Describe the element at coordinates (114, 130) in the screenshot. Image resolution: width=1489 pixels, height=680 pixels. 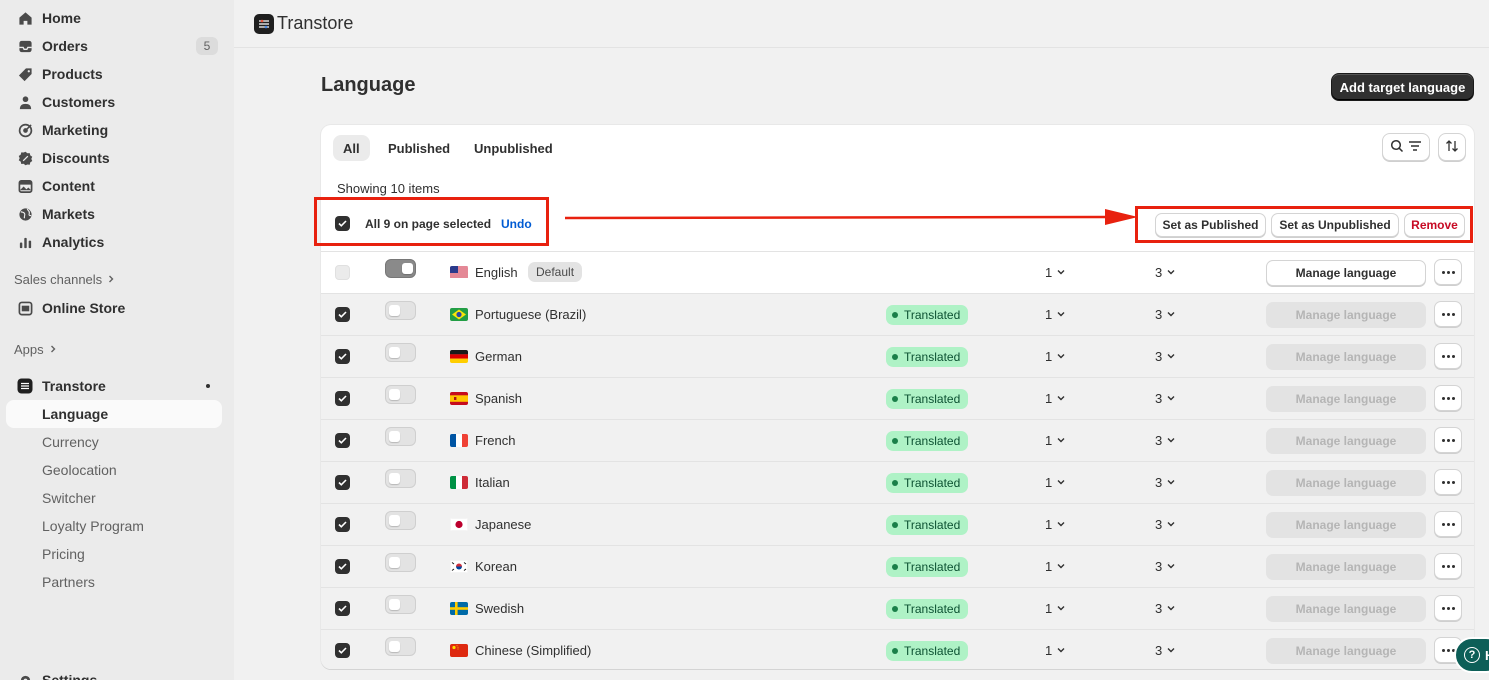
I see `nav-marketing: Marketing` at that location.